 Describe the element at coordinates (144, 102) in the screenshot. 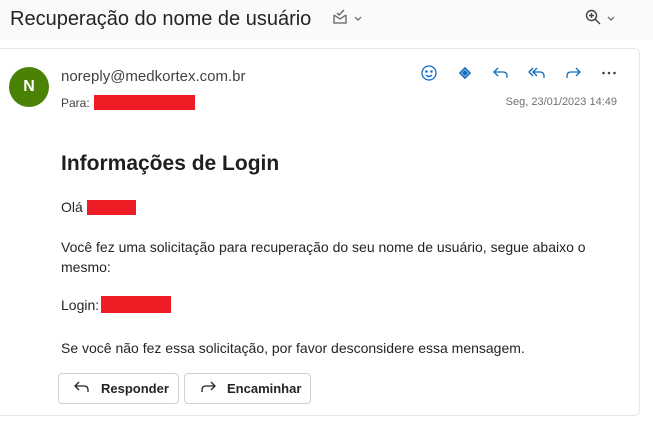

I see `redacted-recipient` at that location.